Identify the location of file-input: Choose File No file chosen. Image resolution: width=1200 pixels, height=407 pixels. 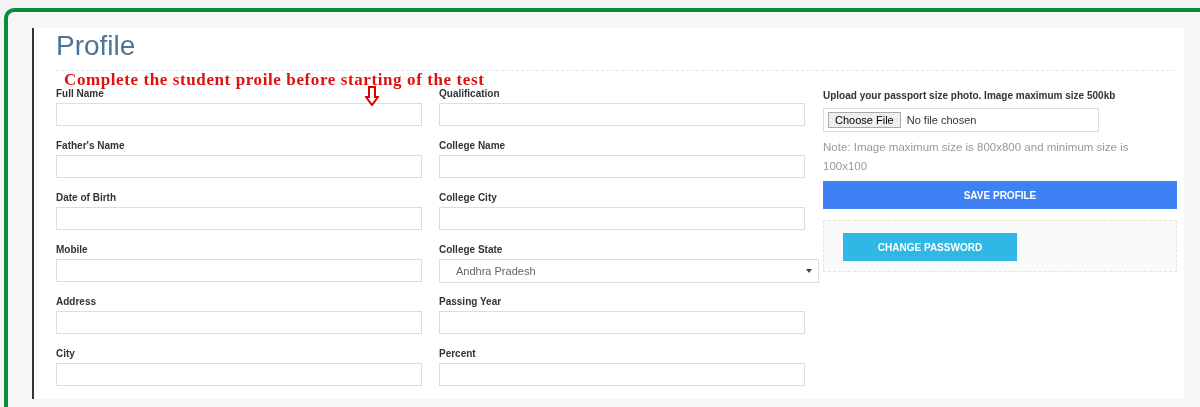
(961, 120).